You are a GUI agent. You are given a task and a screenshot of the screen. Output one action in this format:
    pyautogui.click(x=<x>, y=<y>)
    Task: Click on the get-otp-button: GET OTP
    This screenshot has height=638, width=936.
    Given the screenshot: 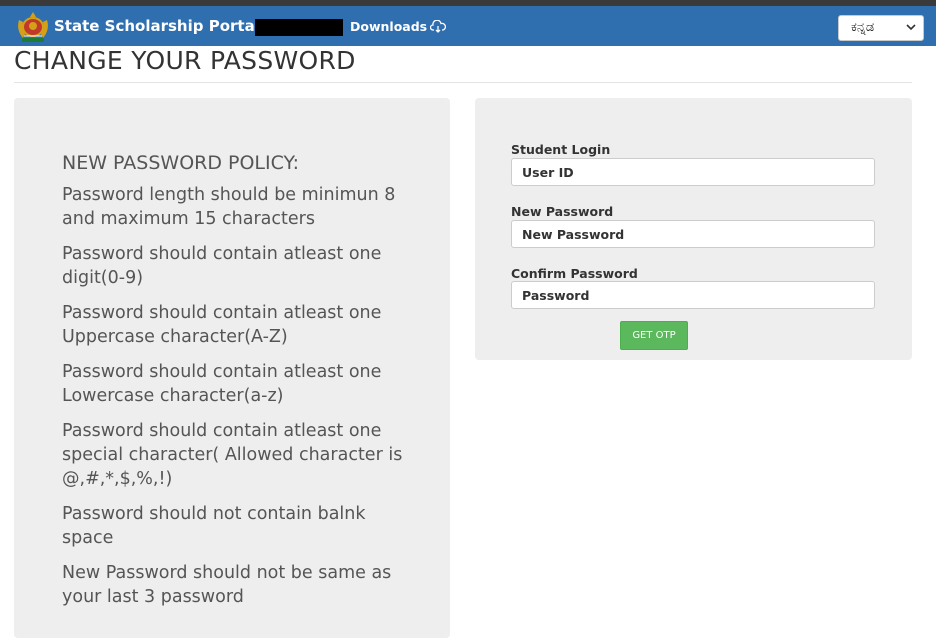 What is the action you would take?
    pyautogui.click(x=654, y=335)
    